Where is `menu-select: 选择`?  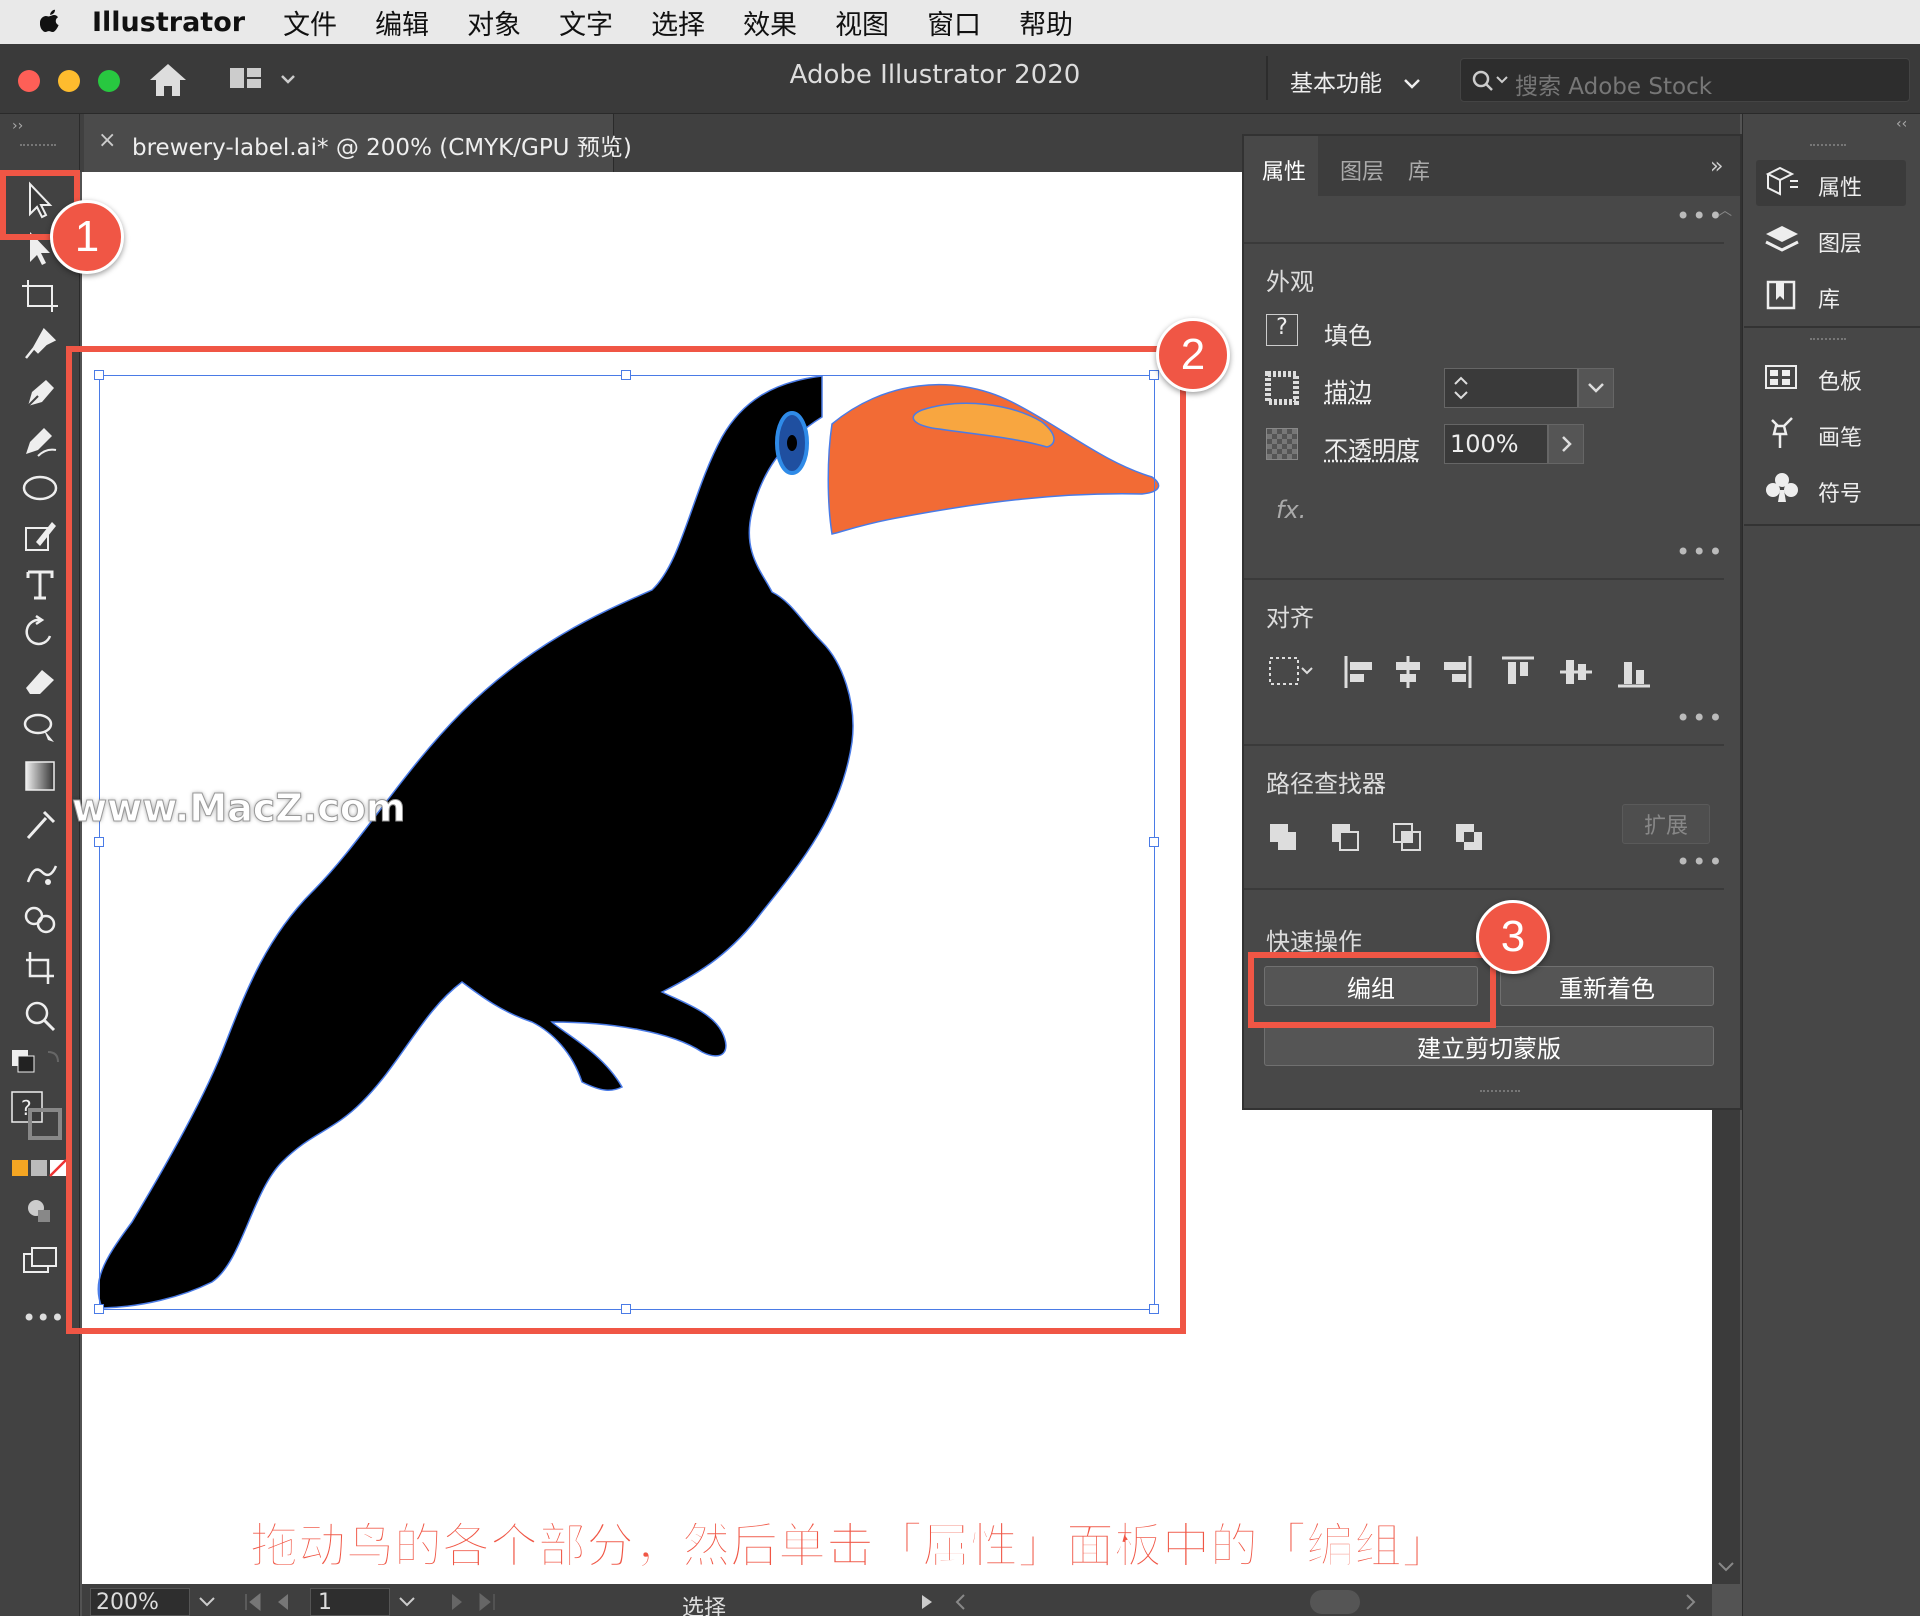
menu-select: 选择 is located at coordinates (678, 22).